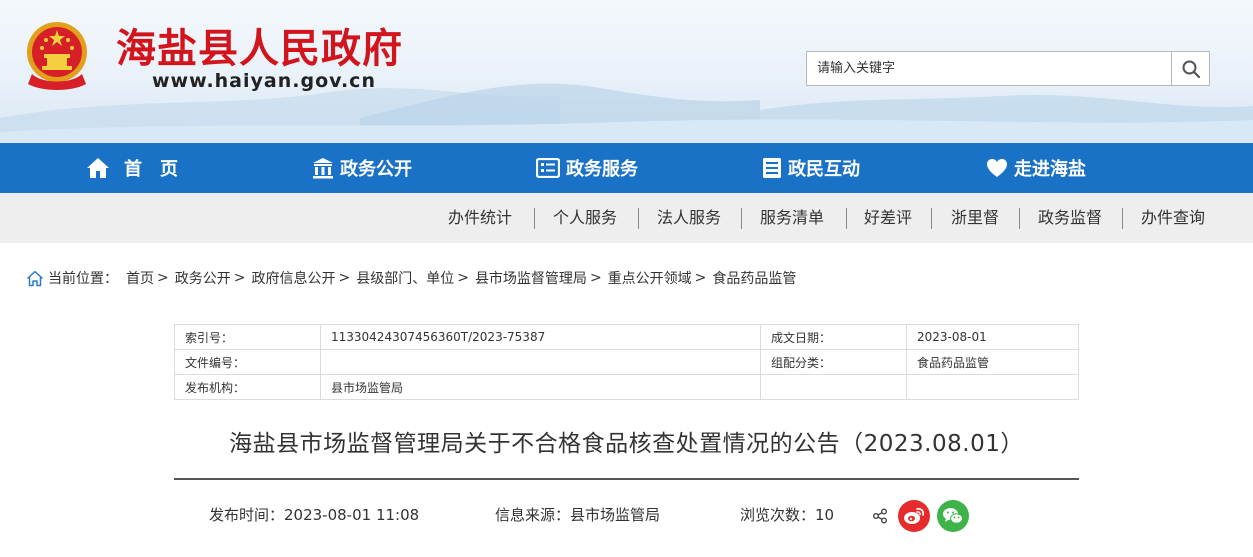  Describe the element at coordinates (833, 362) in the screenshot. I see `category-label: 组配分类：` at that location.